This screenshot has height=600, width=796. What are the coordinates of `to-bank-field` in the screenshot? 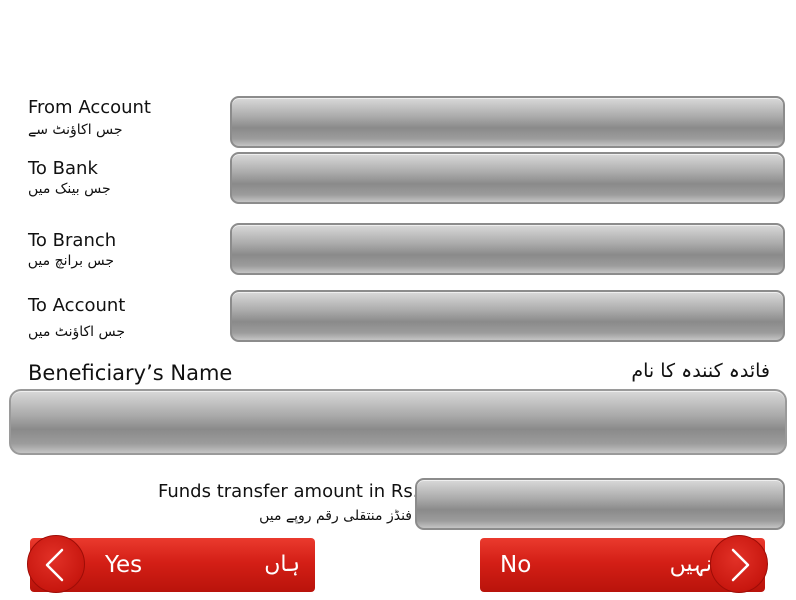 It's located at (507, 178).